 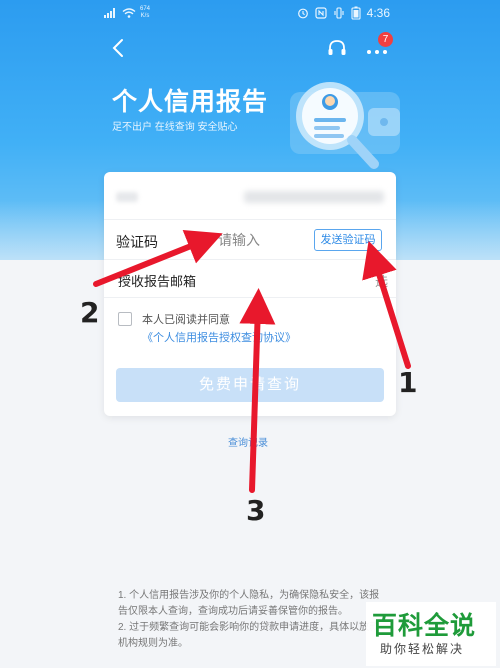 I want to click on verification-code-row: 验证码 发送验证码, so click(x=250, y=240).